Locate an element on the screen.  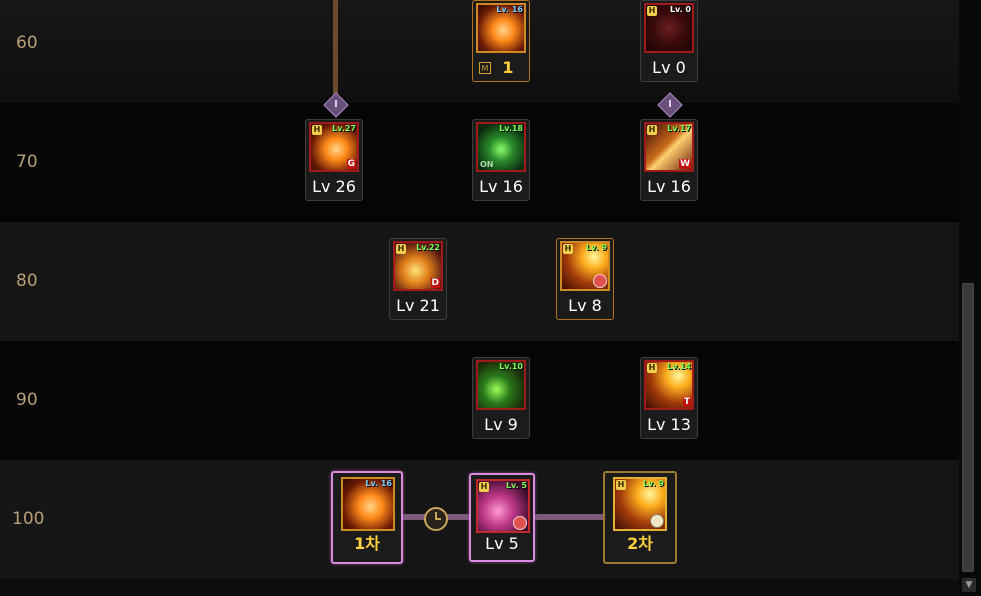
prerequisite-line is located at coordinates (335, 49).